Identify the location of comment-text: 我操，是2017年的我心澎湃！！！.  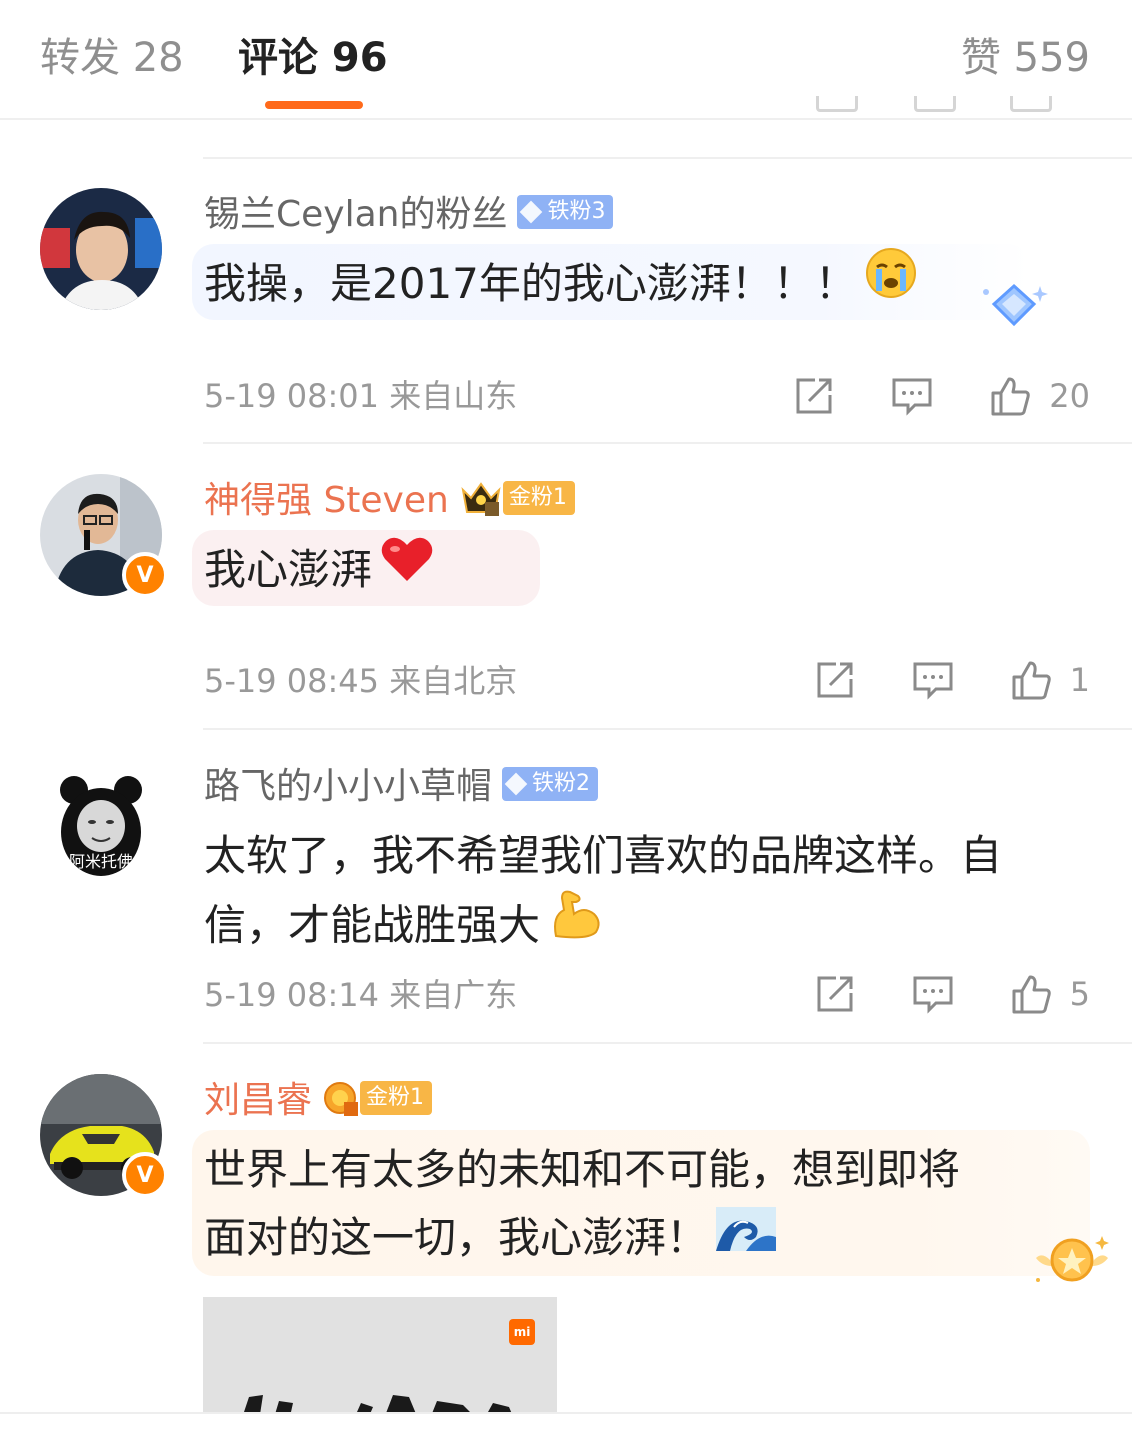
(560, 285).